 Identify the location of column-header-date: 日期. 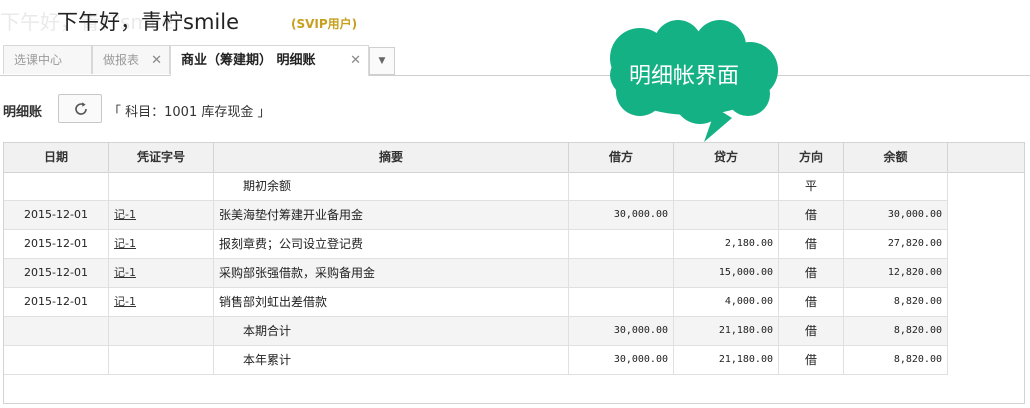
(56, 157).